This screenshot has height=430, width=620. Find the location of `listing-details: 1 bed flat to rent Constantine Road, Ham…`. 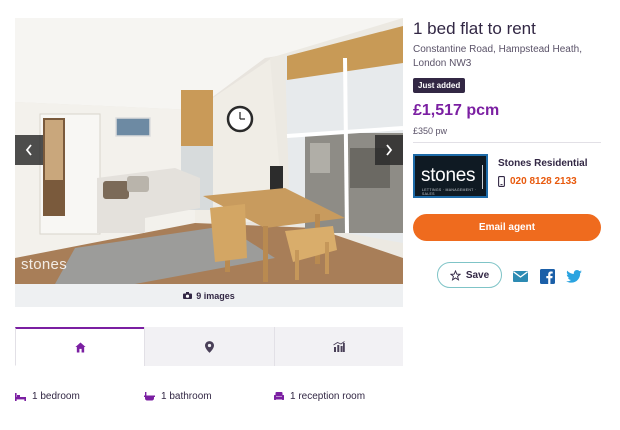

listing-details: 1 bed flat to rent Constantine Road, Ham… is located at coordinates (508, 77).